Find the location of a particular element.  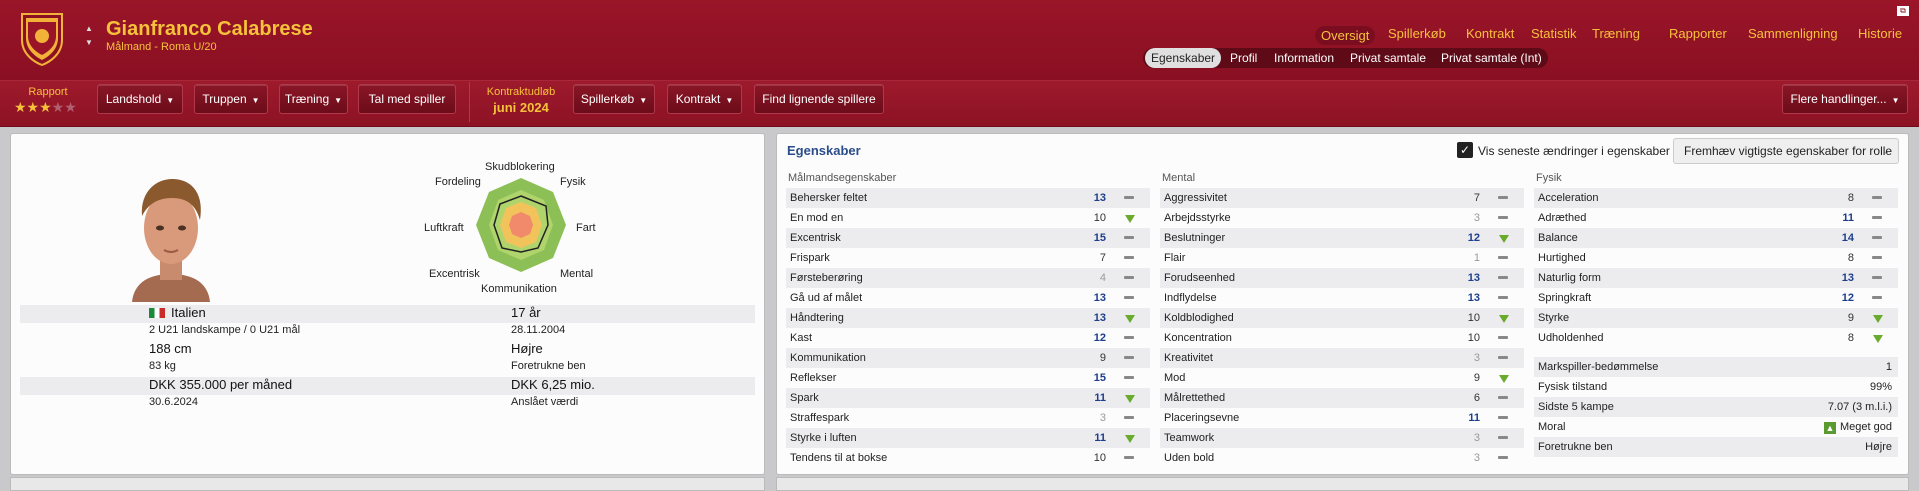

nav-statistik: Statistik is located at coordinates (1554, 33).